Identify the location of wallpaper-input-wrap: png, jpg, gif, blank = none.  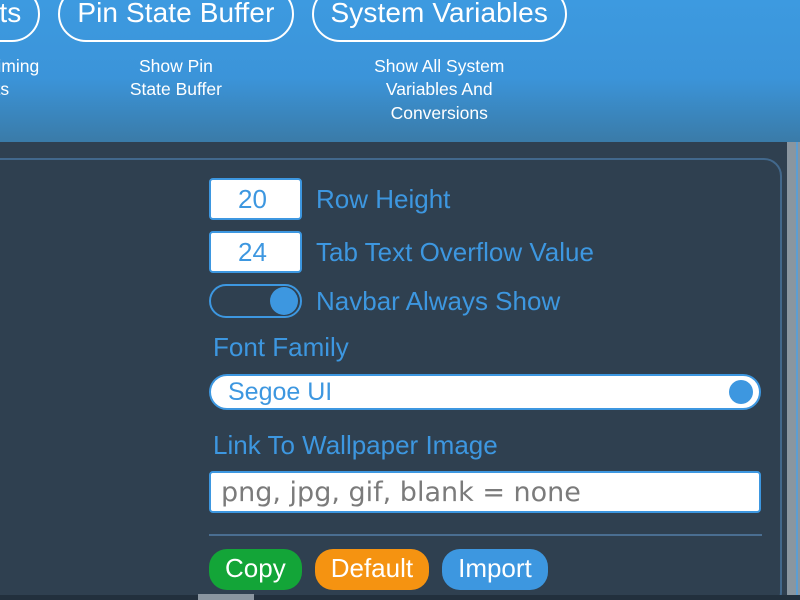
(485, 492).